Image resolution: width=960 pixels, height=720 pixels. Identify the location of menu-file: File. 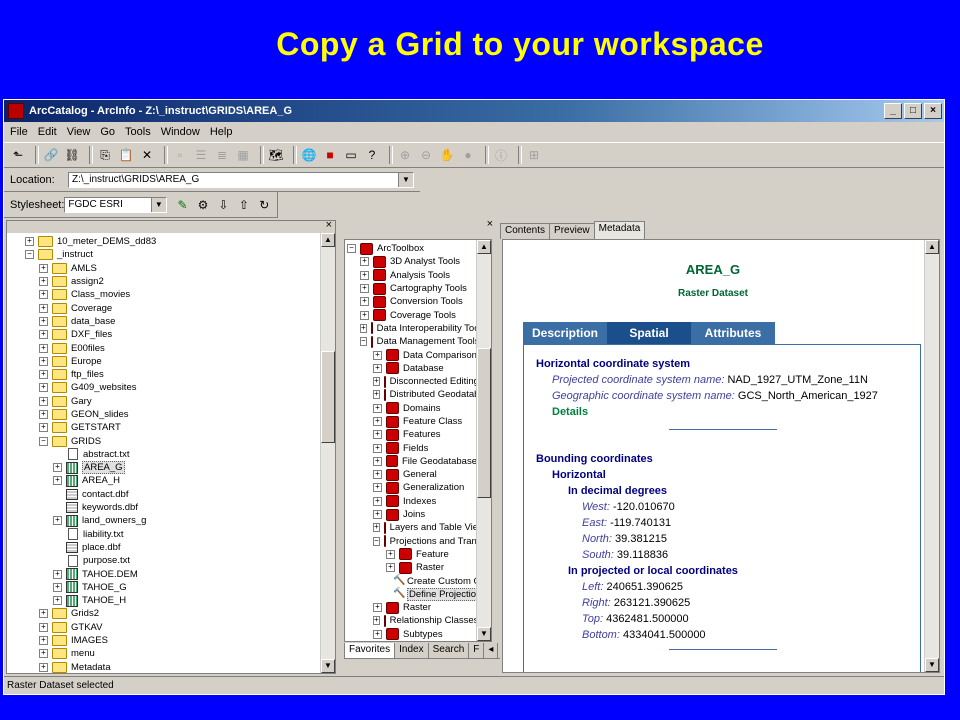
(19, 132).